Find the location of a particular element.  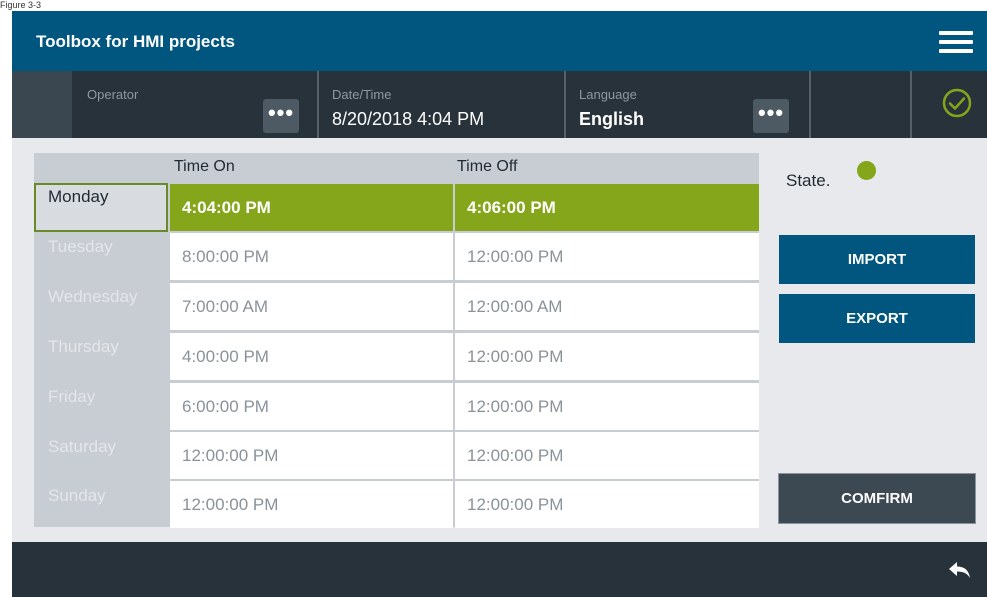

export-button: EXPORT is located at coordinates (877, 318).